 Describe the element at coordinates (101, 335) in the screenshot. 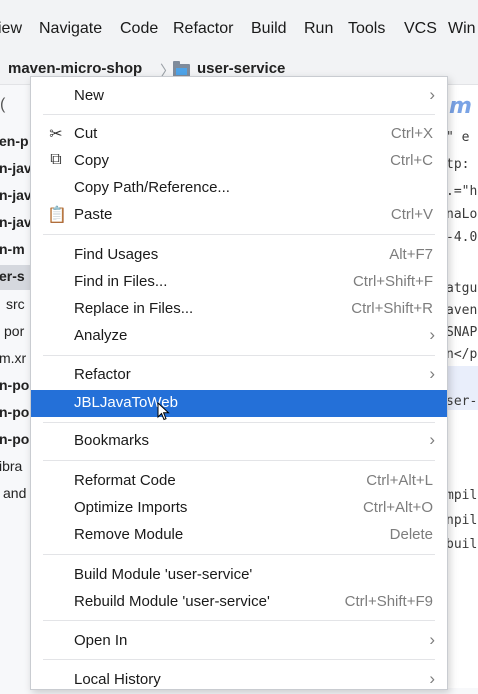

I see `menu-item-label: Analyze` at that location.